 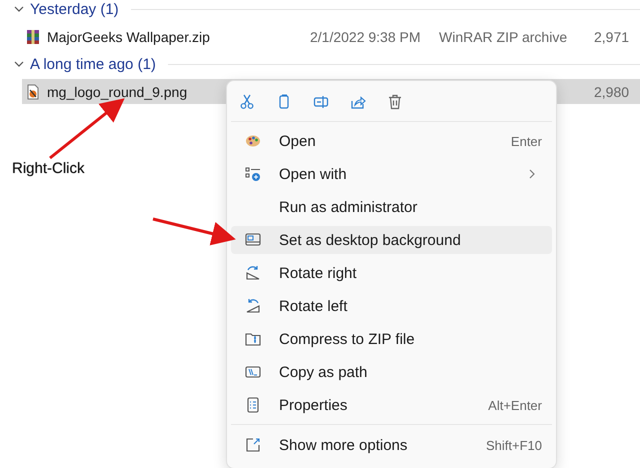 I want to click on menu-item: Rotate right, so click(x=391, y=273).